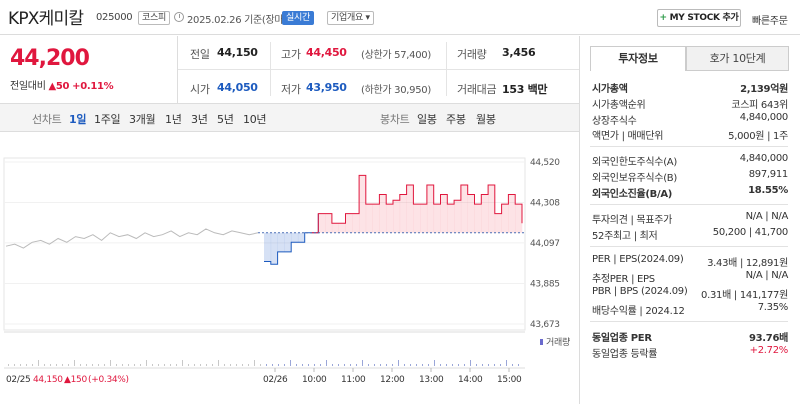 This screenshot has width=800, height=404. Describe the element at coordinates (690, 234) in the screenshot. I see `list-item: 52주최고 | 최저 50,200 | 41,700` at that location.